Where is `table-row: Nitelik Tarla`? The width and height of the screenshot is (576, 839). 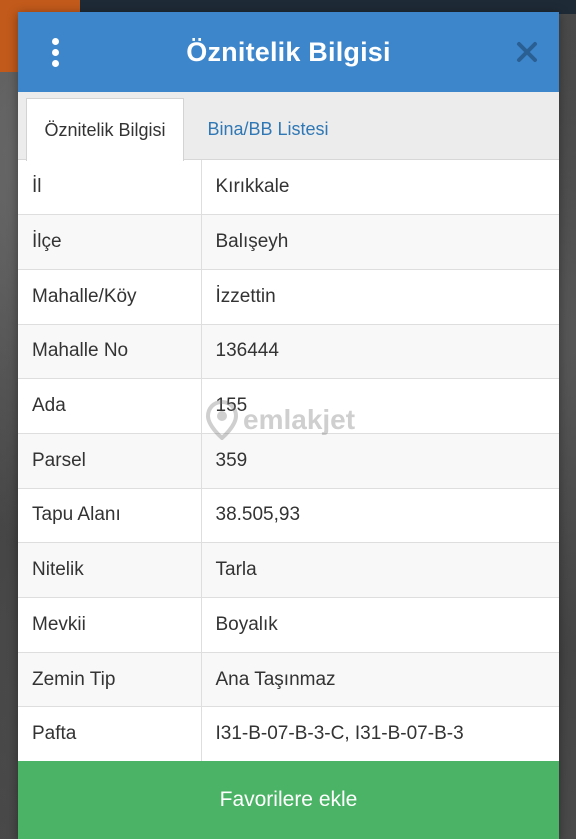
table-row: Nitelik Tarla is located at coordinates (288, 570).